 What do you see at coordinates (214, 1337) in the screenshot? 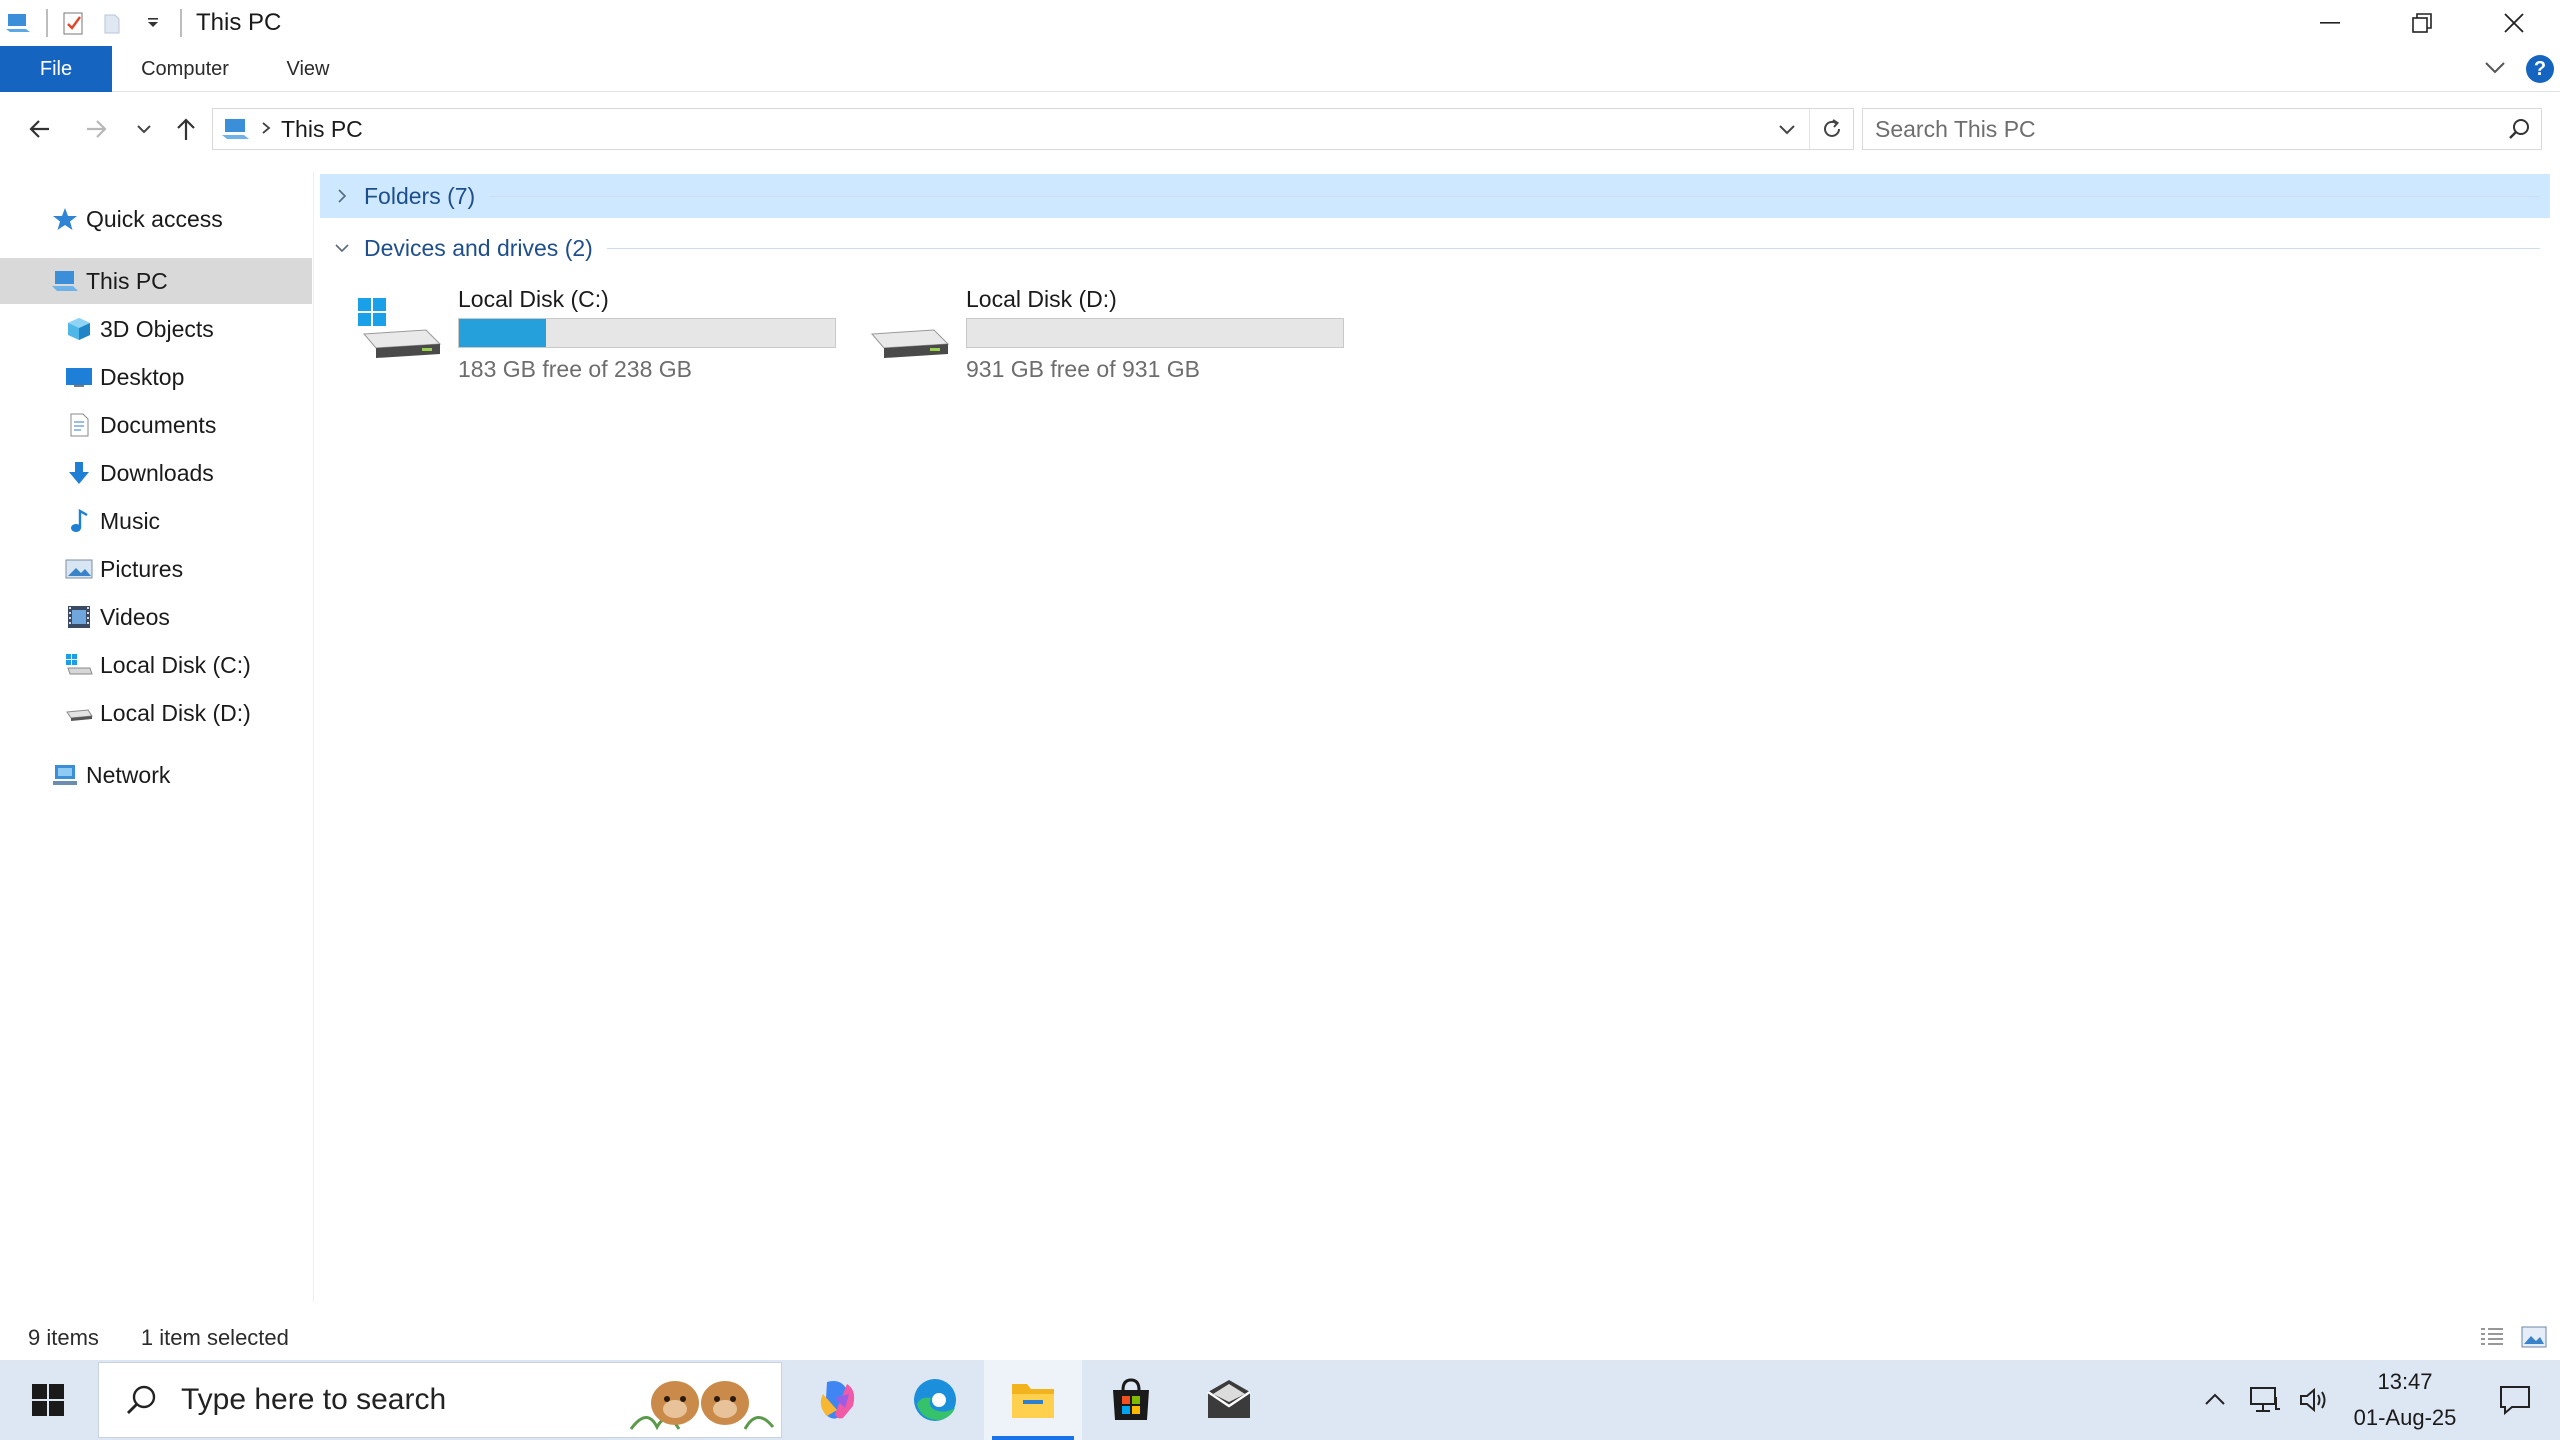
I see `status-selection: 1 item selected` at bounding box center [214, 1337].